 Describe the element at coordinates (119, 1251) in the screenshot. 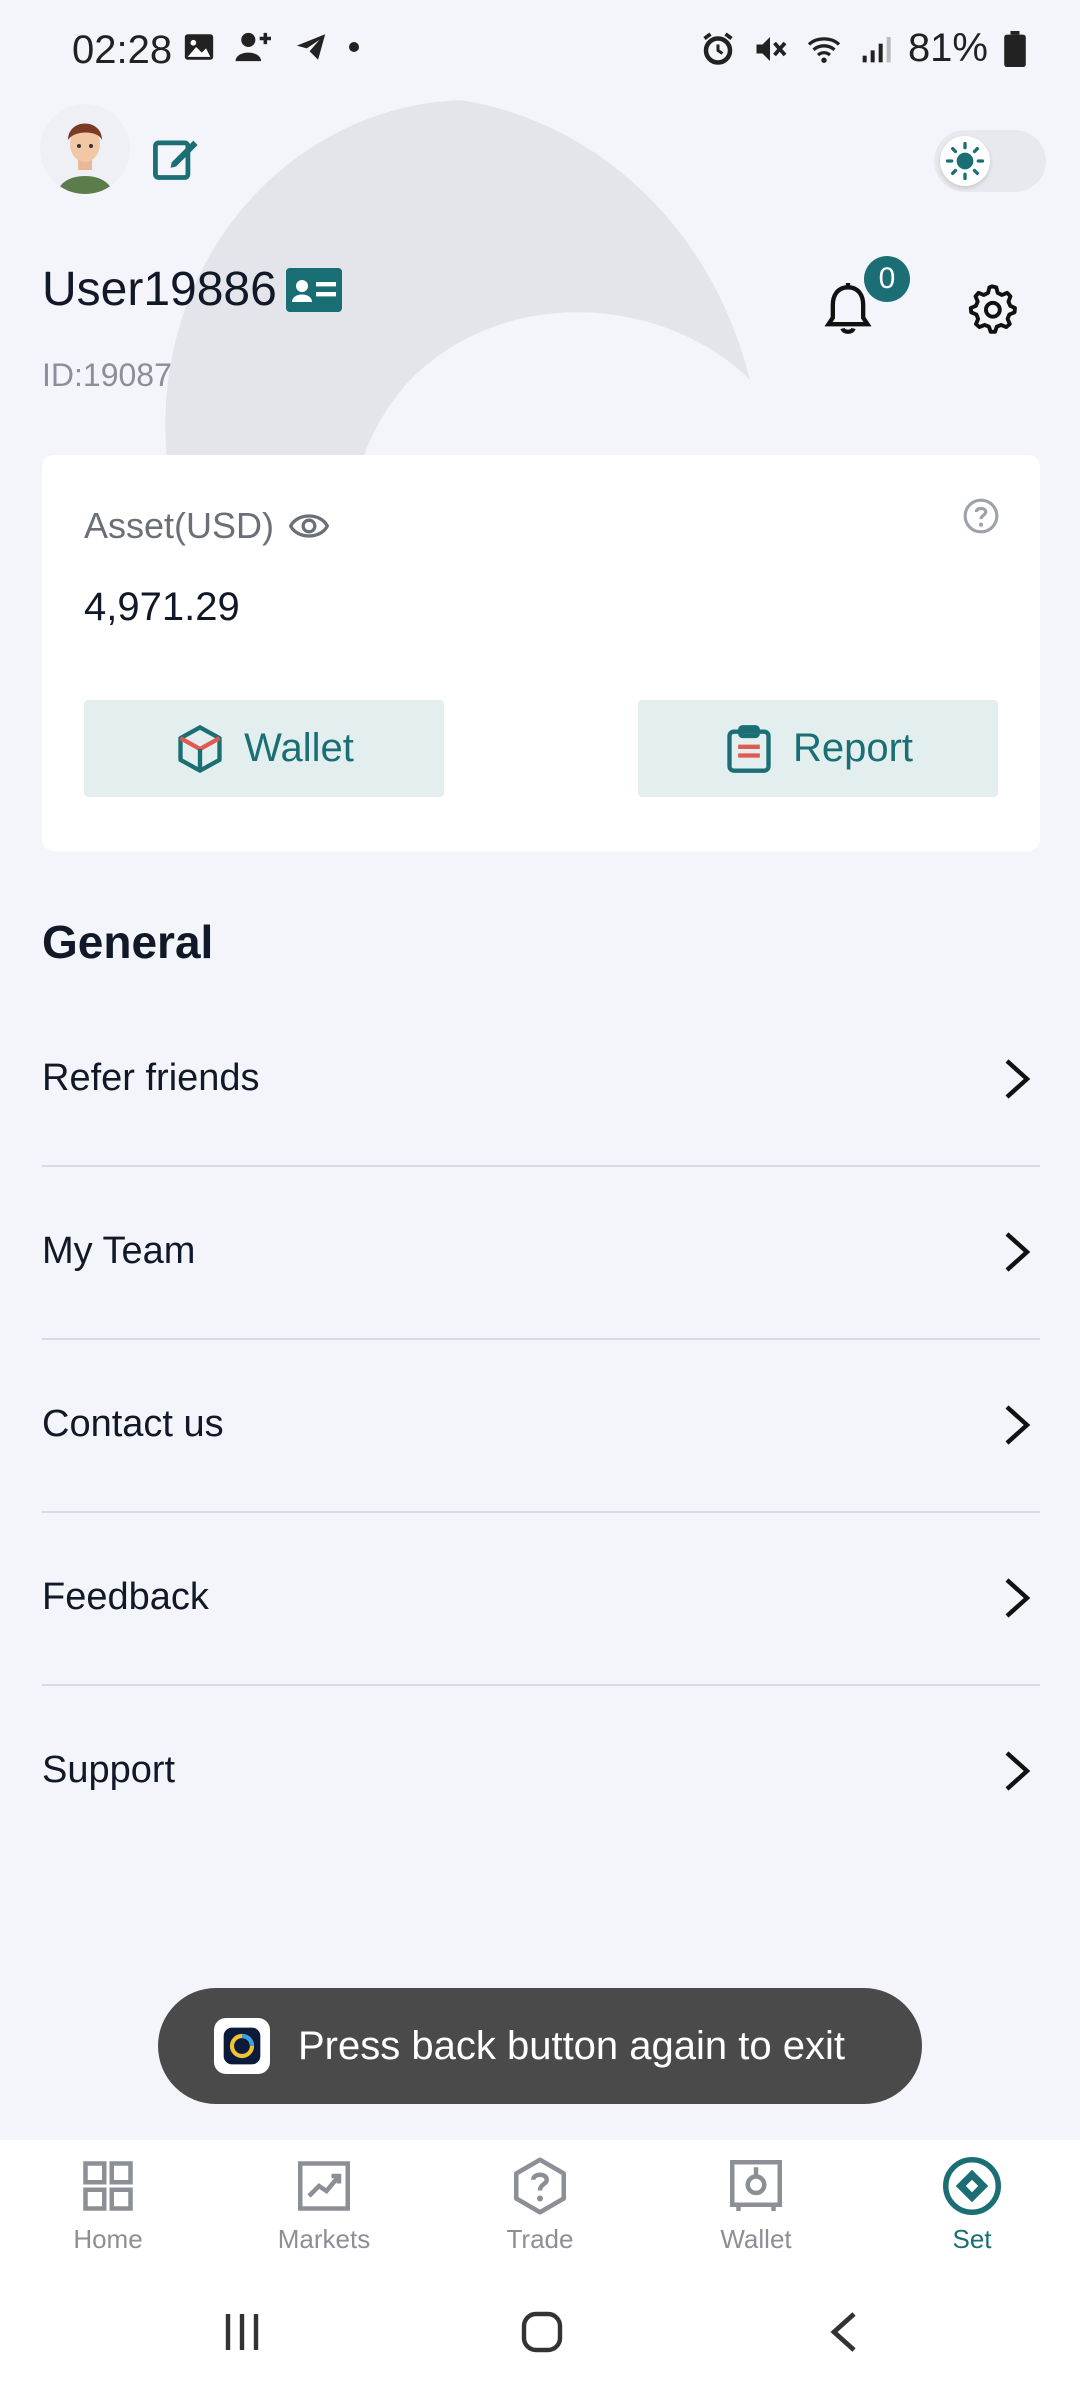

I see `menu-item-label: My Team` at that location.